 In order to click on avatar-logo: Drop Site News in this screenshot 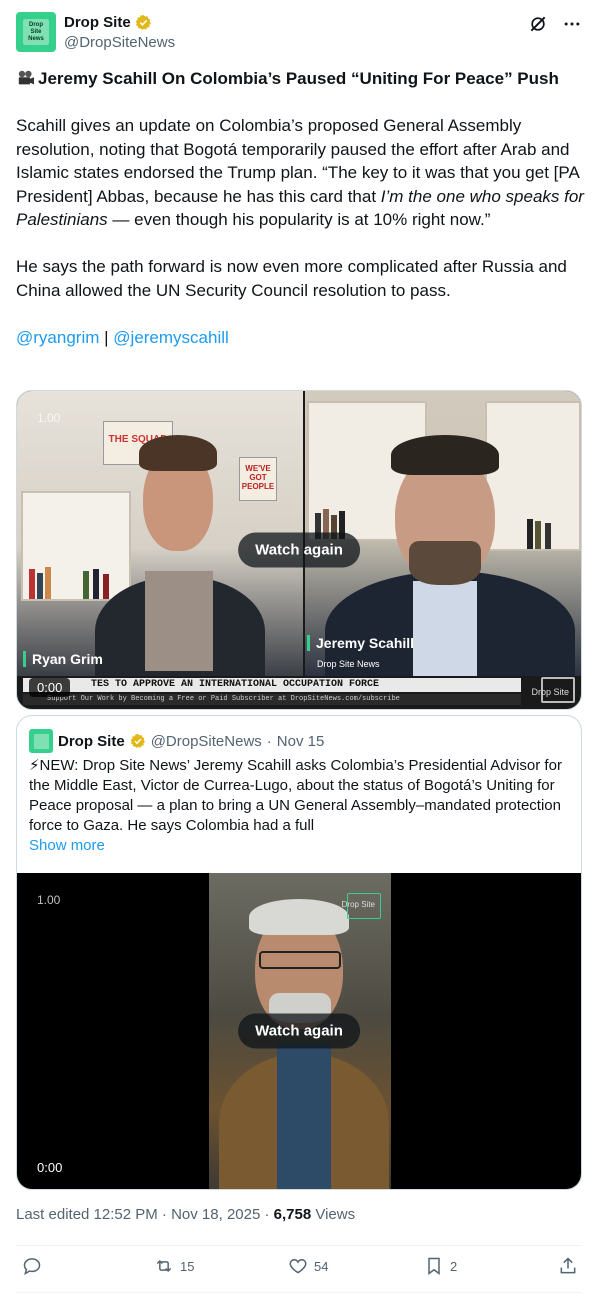, I will do `click(36, 32)`.